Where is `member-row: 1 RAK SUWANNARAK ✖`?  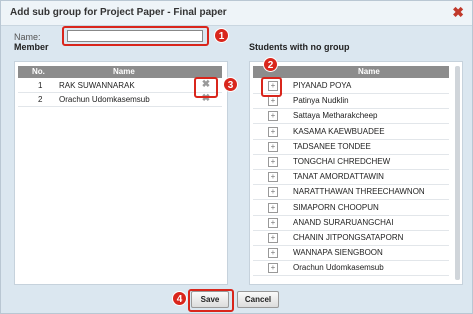
member-row: 1 RAK SUWANNARAK ✖ is located at coordinates (120, 86).